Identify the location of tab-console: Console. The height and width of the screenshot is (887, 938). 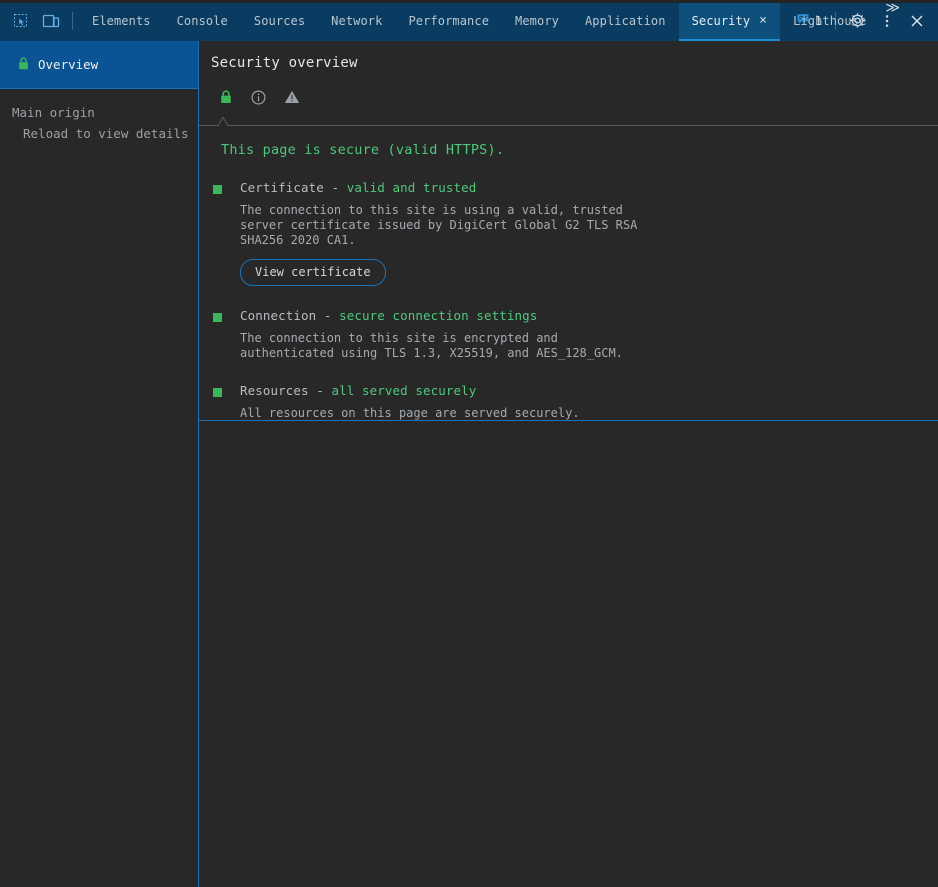
(202, 20).